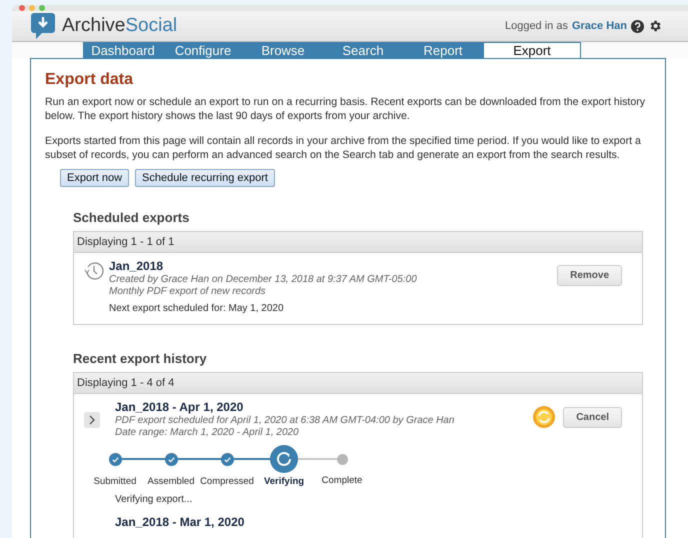 The height and width of the screenshot is (538, 688). Describe the element at coordinates (285, 420) in the screenshot. I see `export-detail: PDF export scheduled for April 1, 2020 at 6:38 AM GMT-04:00 by Grace Han` at that location.